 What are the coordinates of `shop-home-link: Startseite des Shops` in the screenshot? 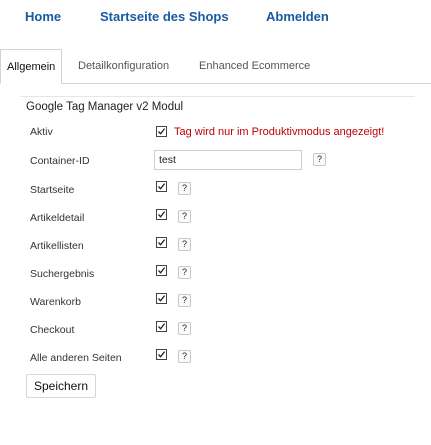 It's located at (164, 16).